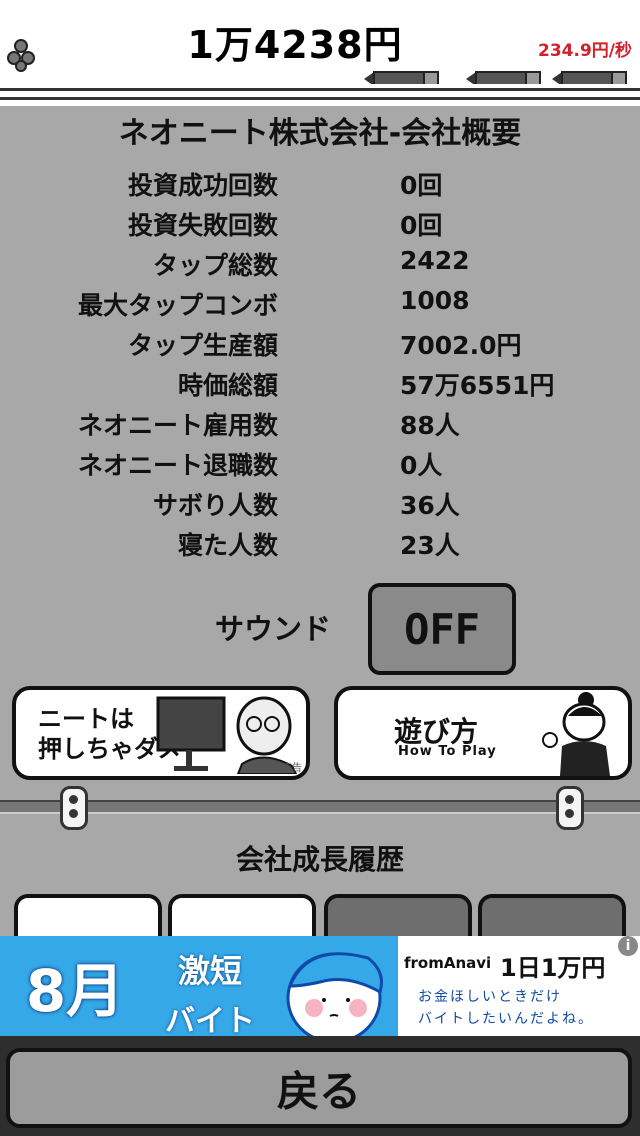  Describe the element at coordinates (477, 385) in the screenshot. I see `stat-value: 57万6551円` at that location.